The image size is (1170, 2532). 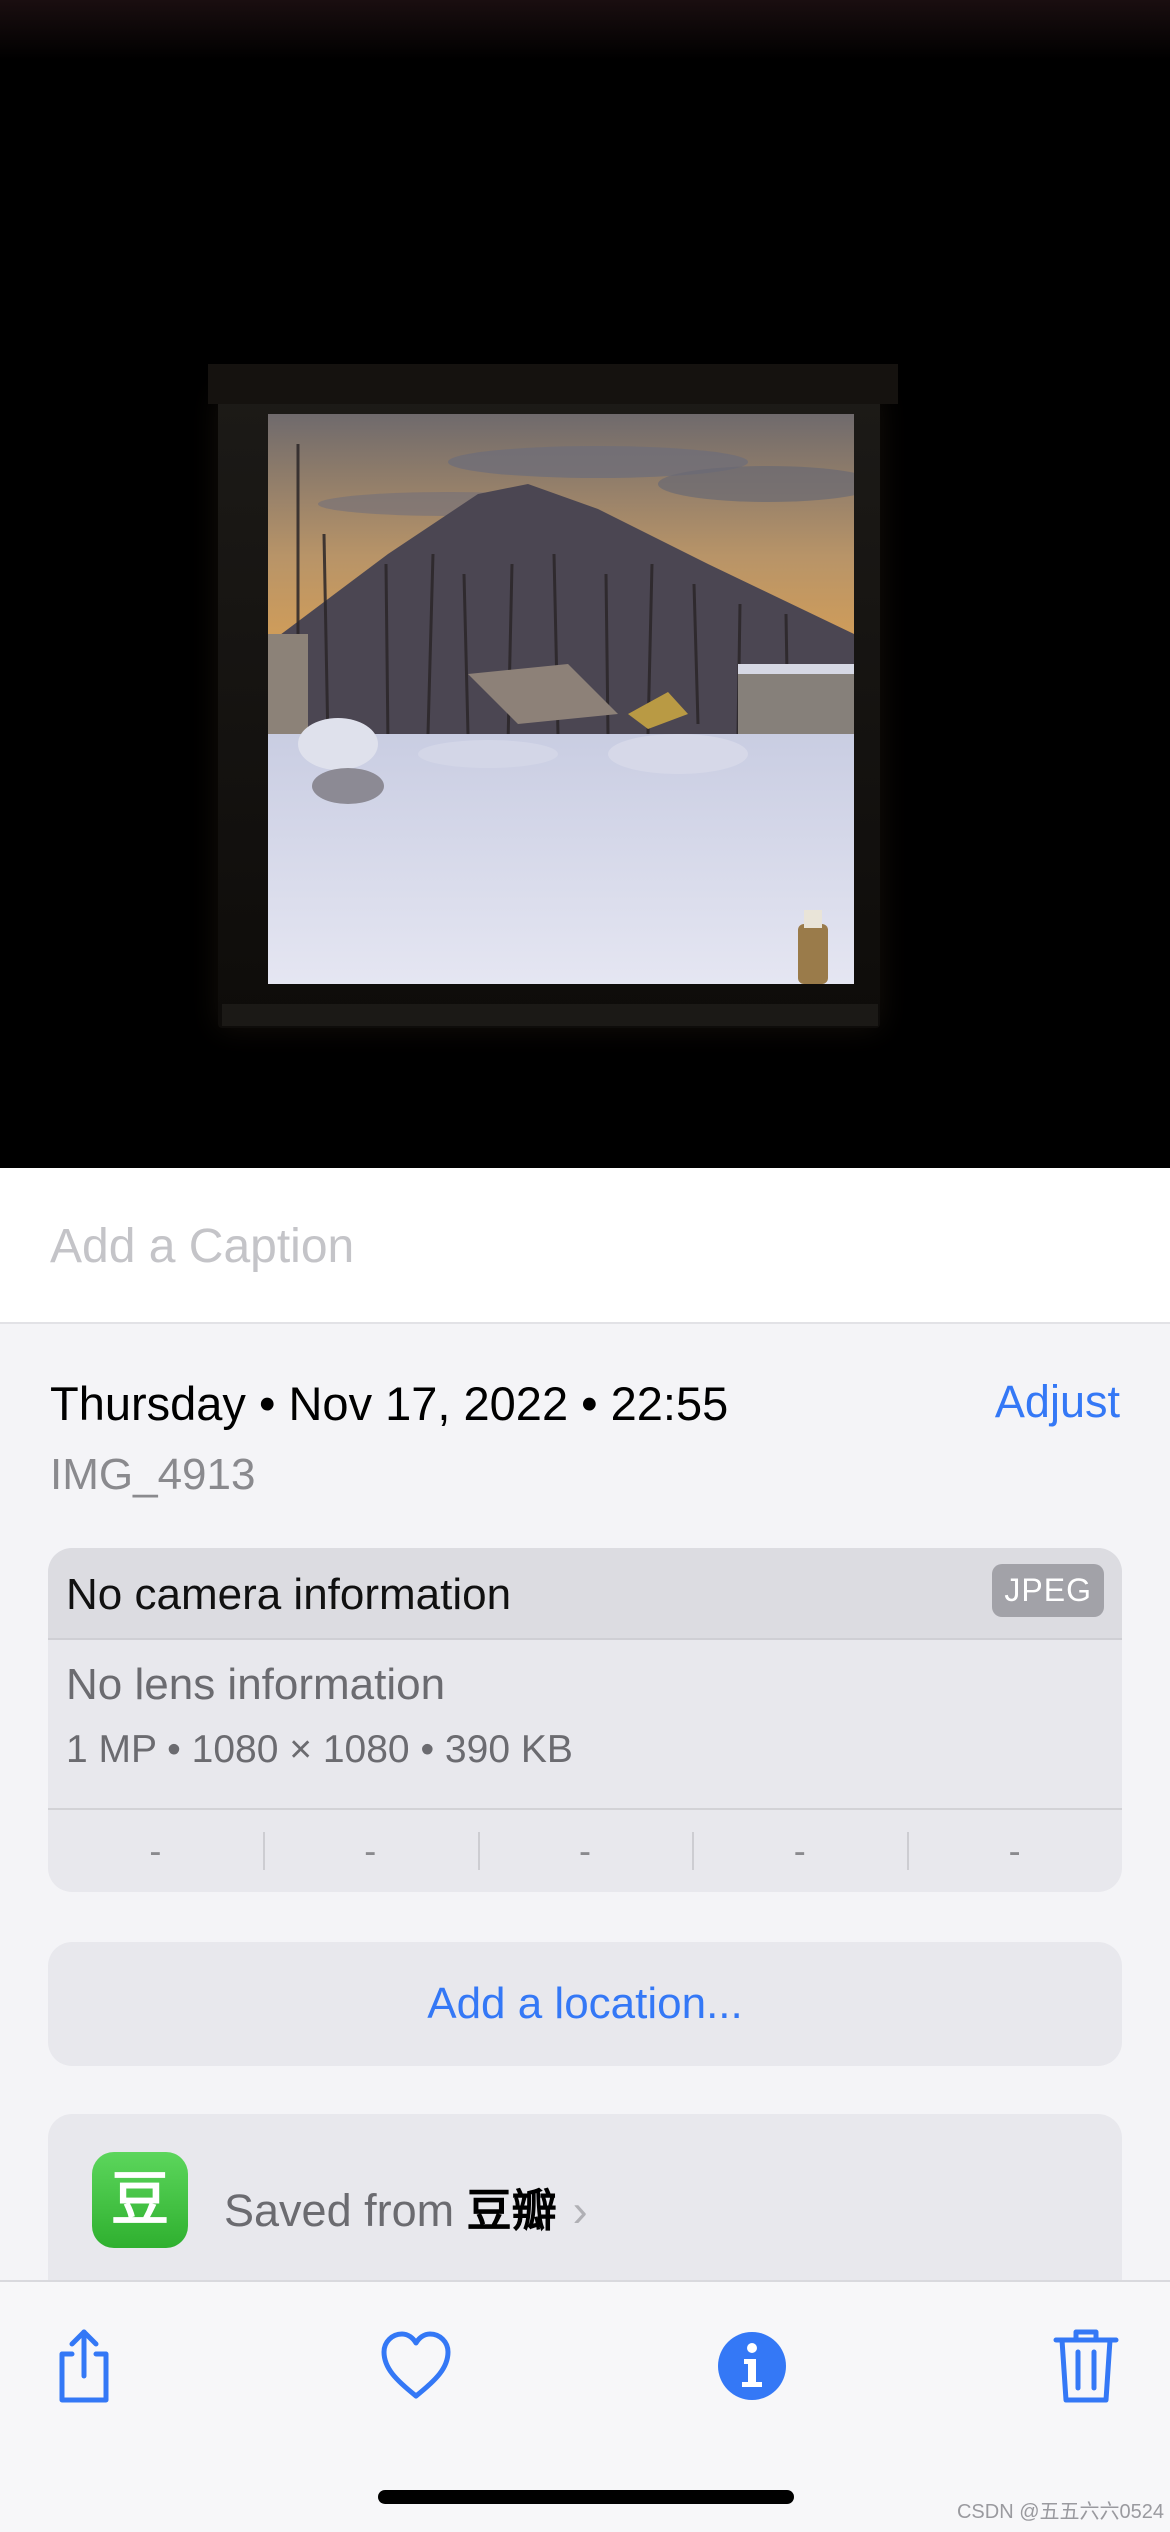 I want to click on image-specs: 1 MP • 1080 × 1080 • 390 KB, so click(x=319, y=1749).